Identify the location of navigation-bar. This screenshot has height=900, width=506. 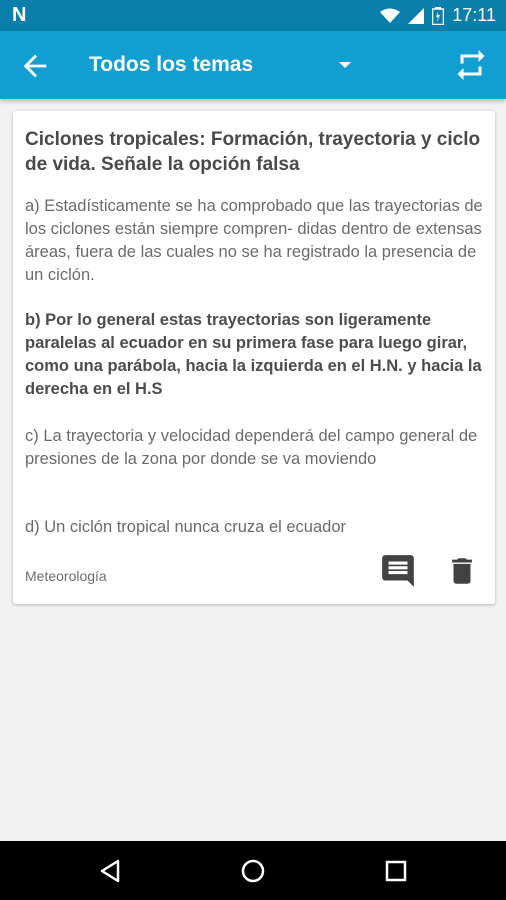
(253, 870).